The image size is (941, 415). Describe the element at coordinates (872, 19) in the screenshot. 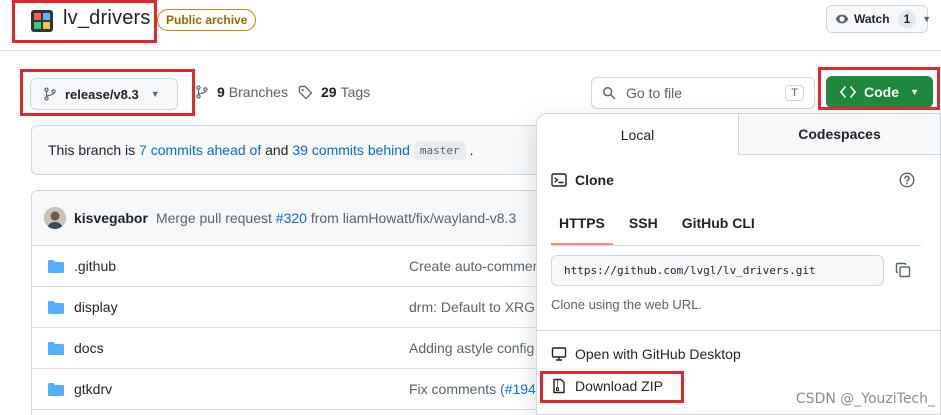

I see `watch-label: Watch` at that location.